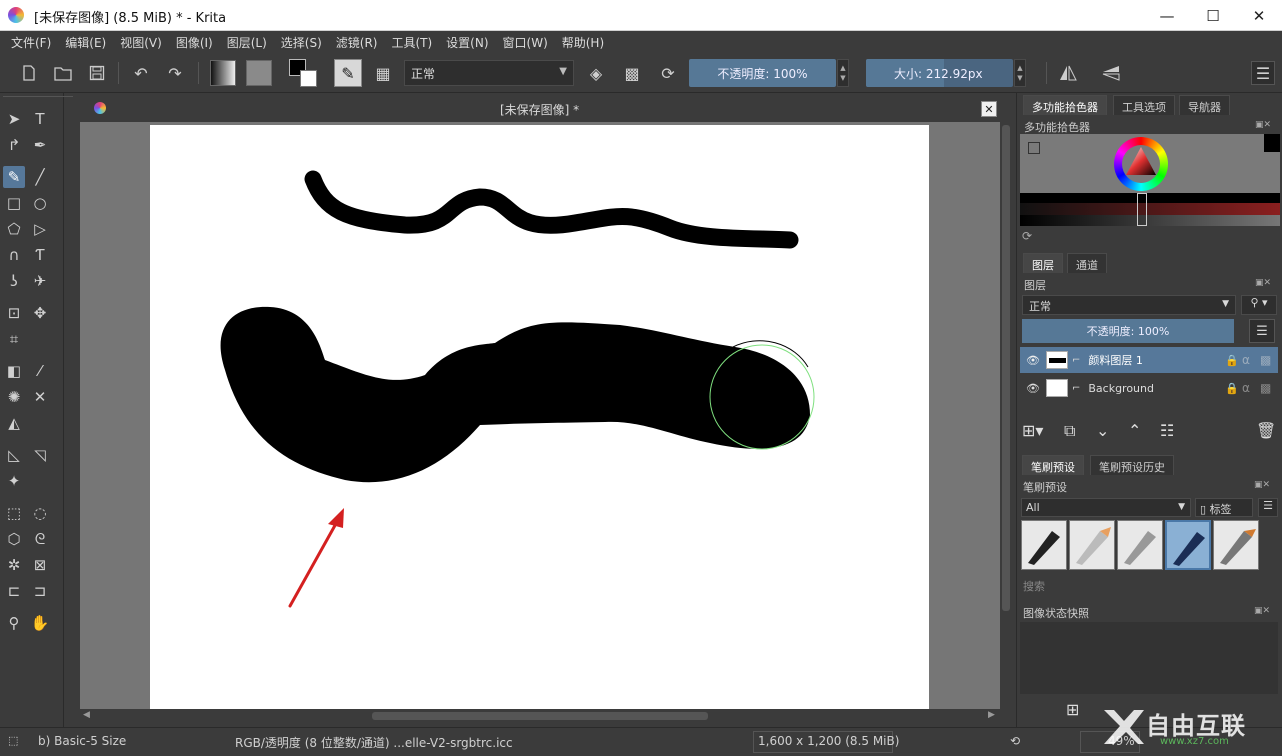 Image resolution: width=1282 pixels, height=756 pixels. Describe the element at coordinates (1043, 263) in the screenshot. I see `tab-layers: 图层` at that location.